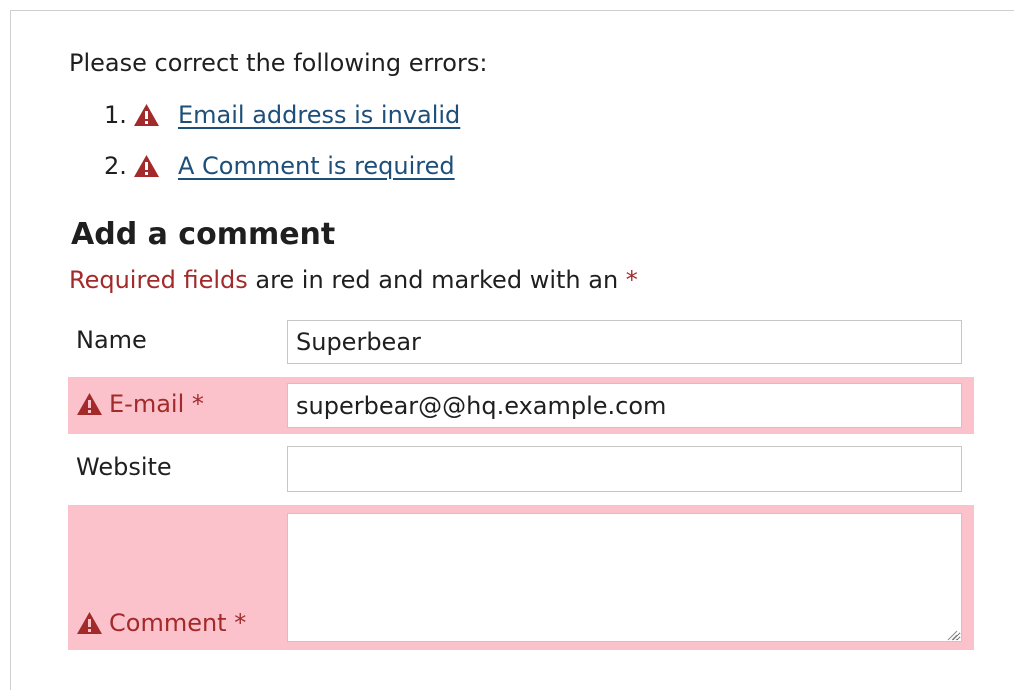  I want to click on required-fields-highlight: Required fields, so click(158, 280).